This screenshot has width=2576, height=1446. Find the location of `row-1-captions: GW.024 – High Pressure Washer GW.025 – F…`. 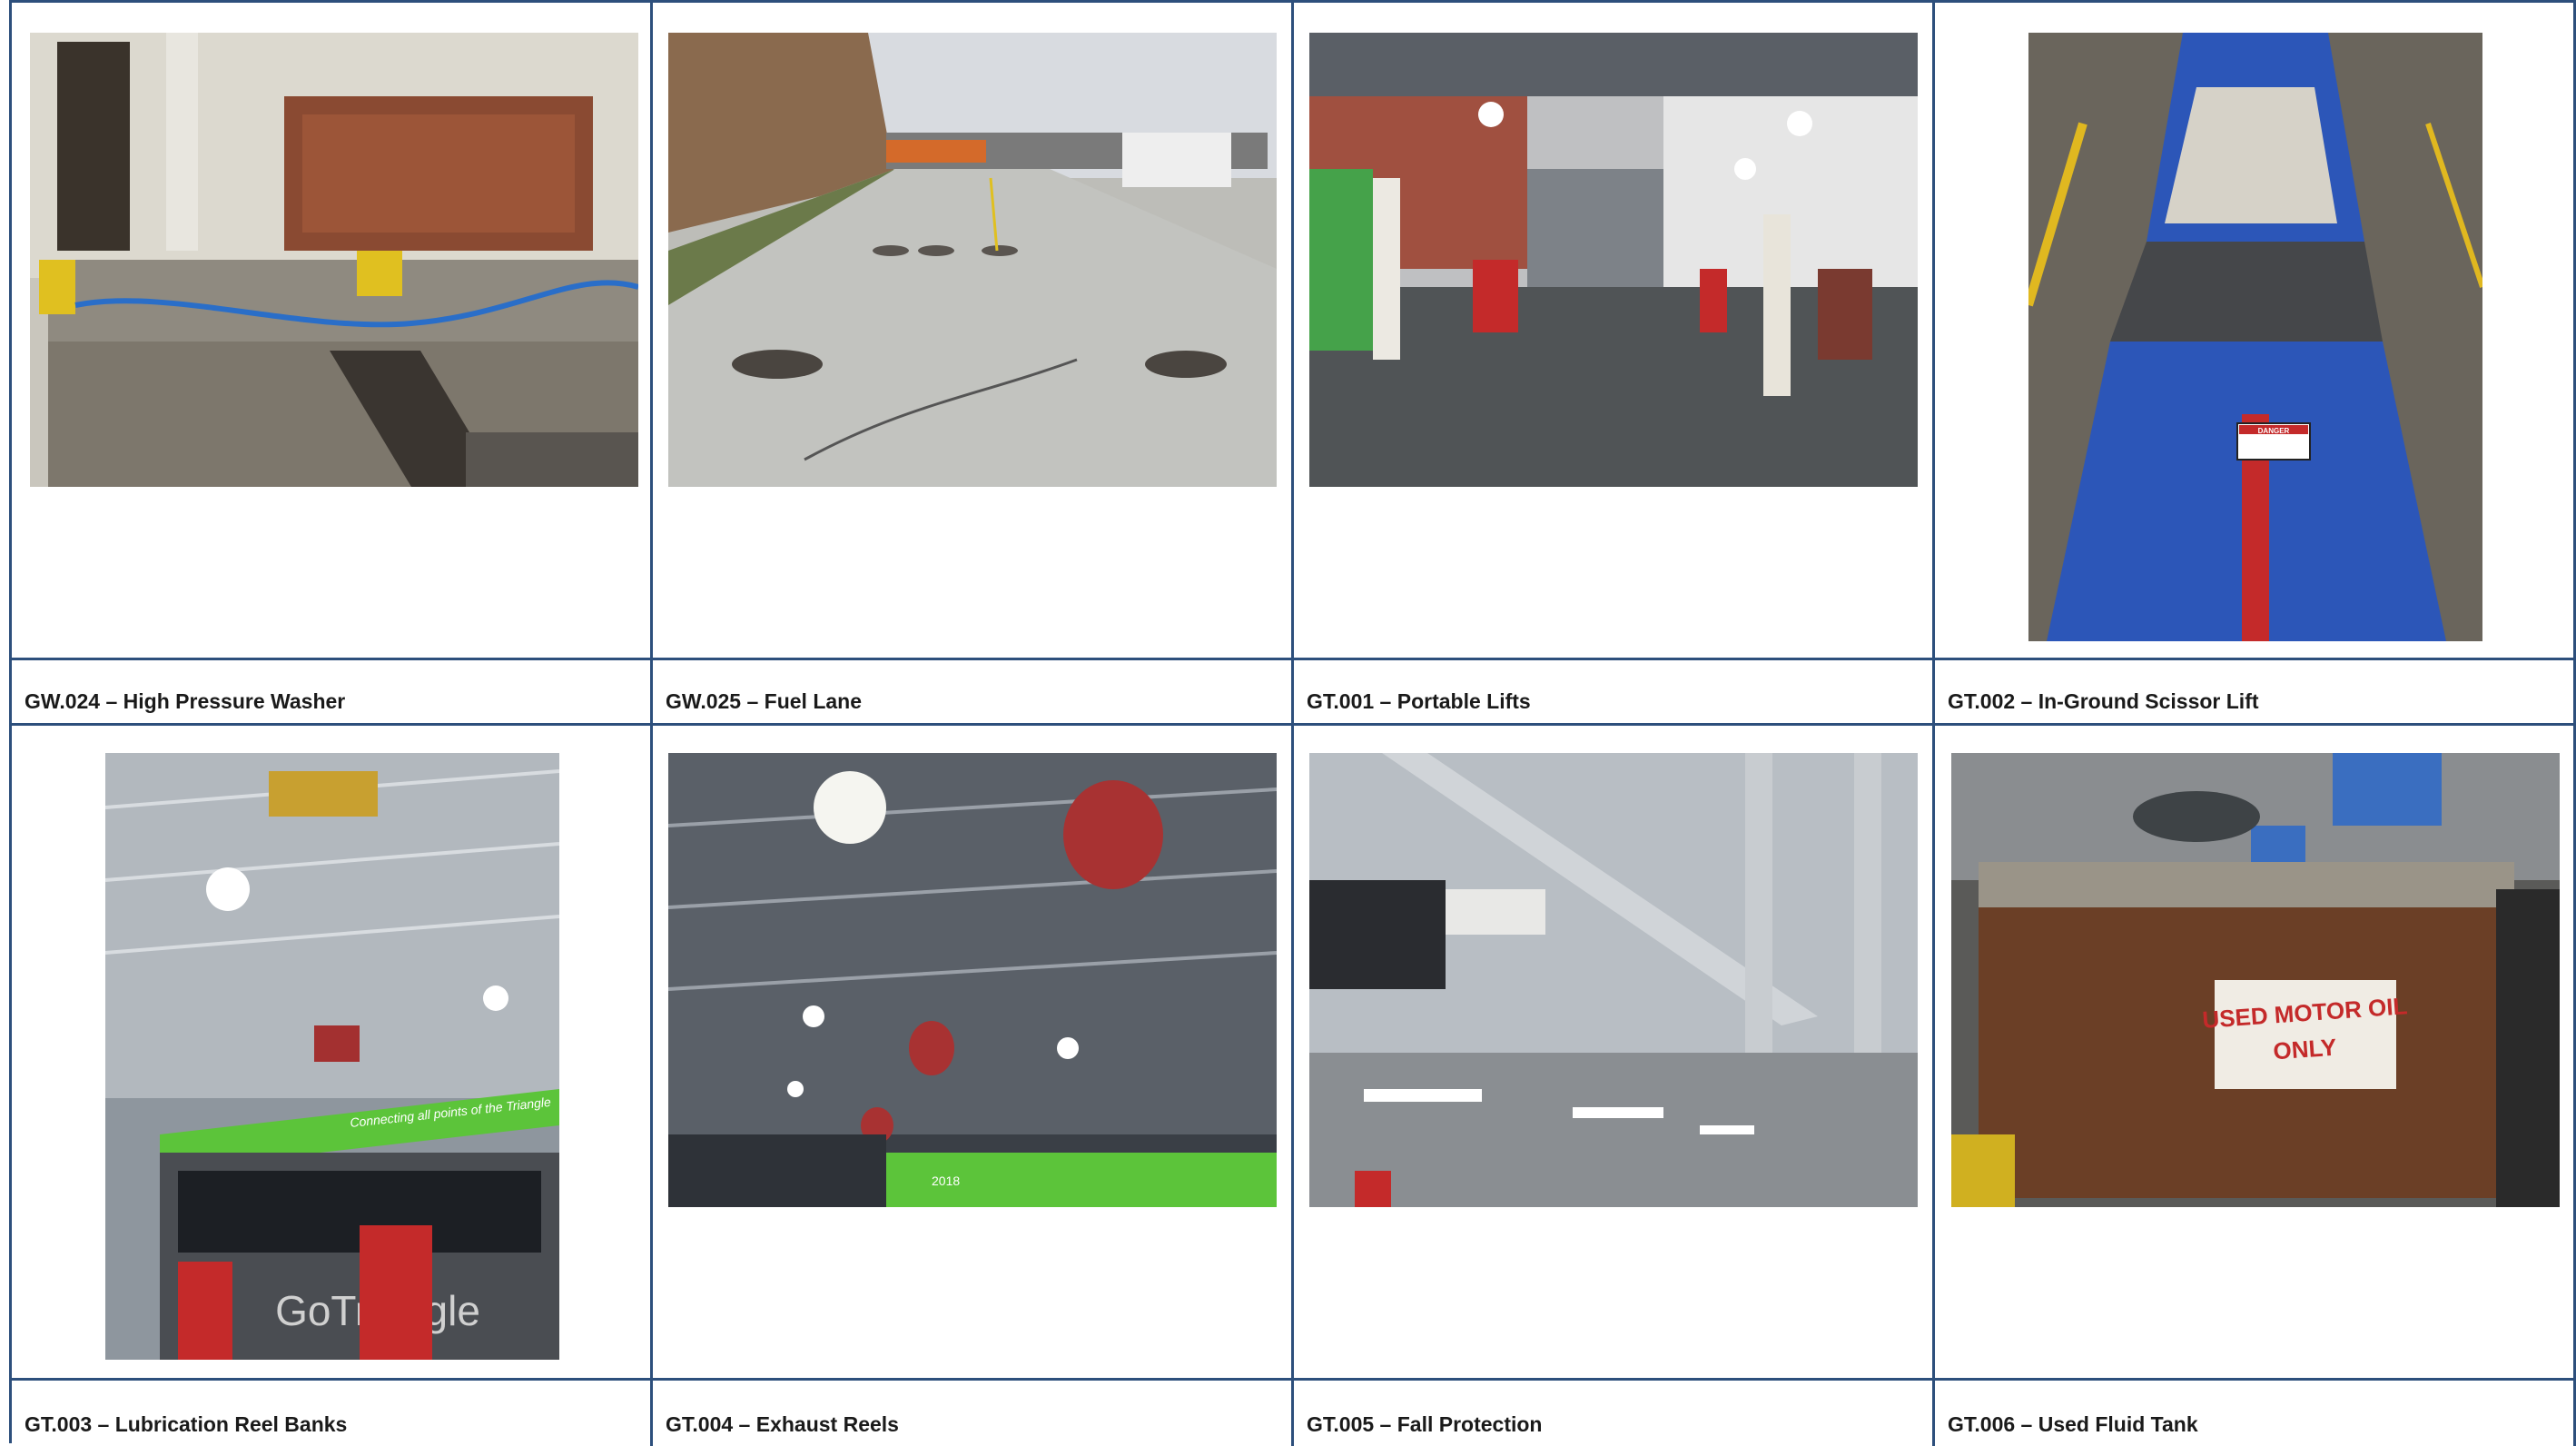

row-1-captions: GW.024 – High Pressure Washer GW.025 – F… is located at coordinates (1294, 693).